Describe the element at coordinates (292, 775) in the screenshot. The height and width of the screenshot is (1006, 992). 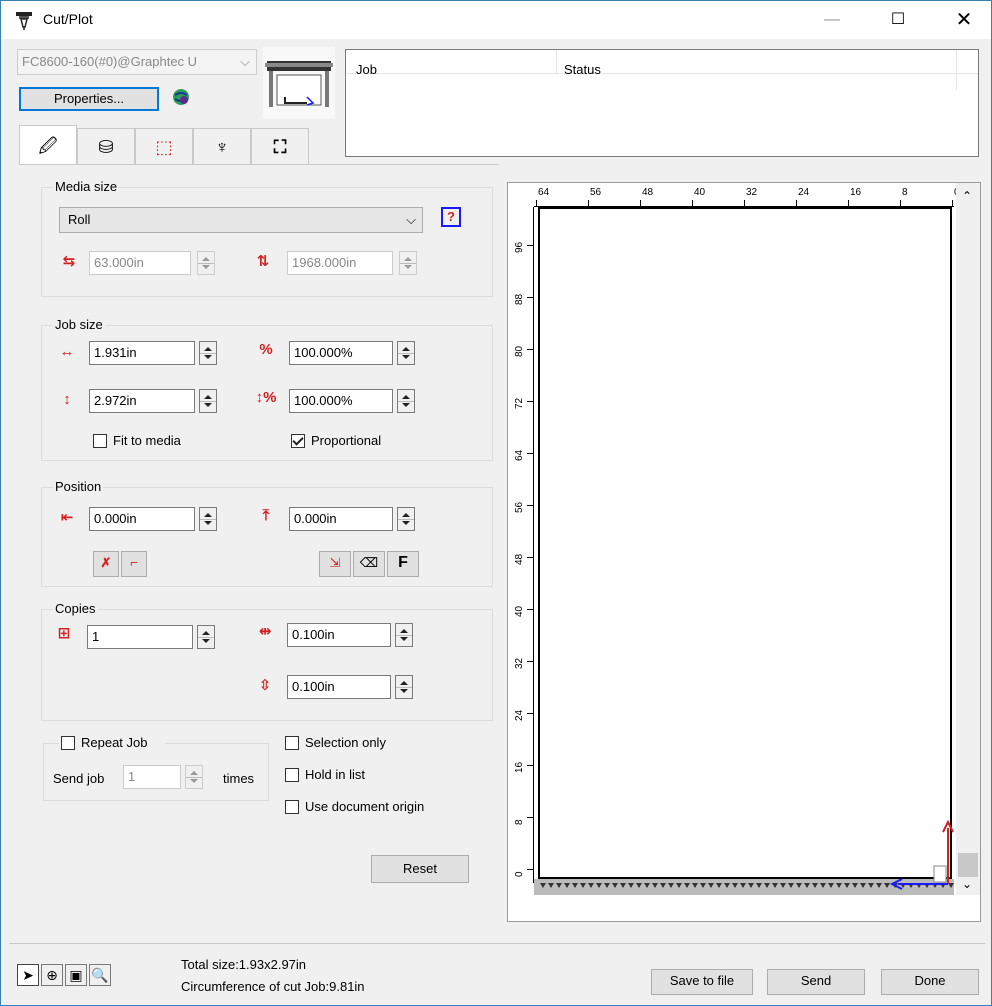
I see `hold-in-list-checkbox` at that location.